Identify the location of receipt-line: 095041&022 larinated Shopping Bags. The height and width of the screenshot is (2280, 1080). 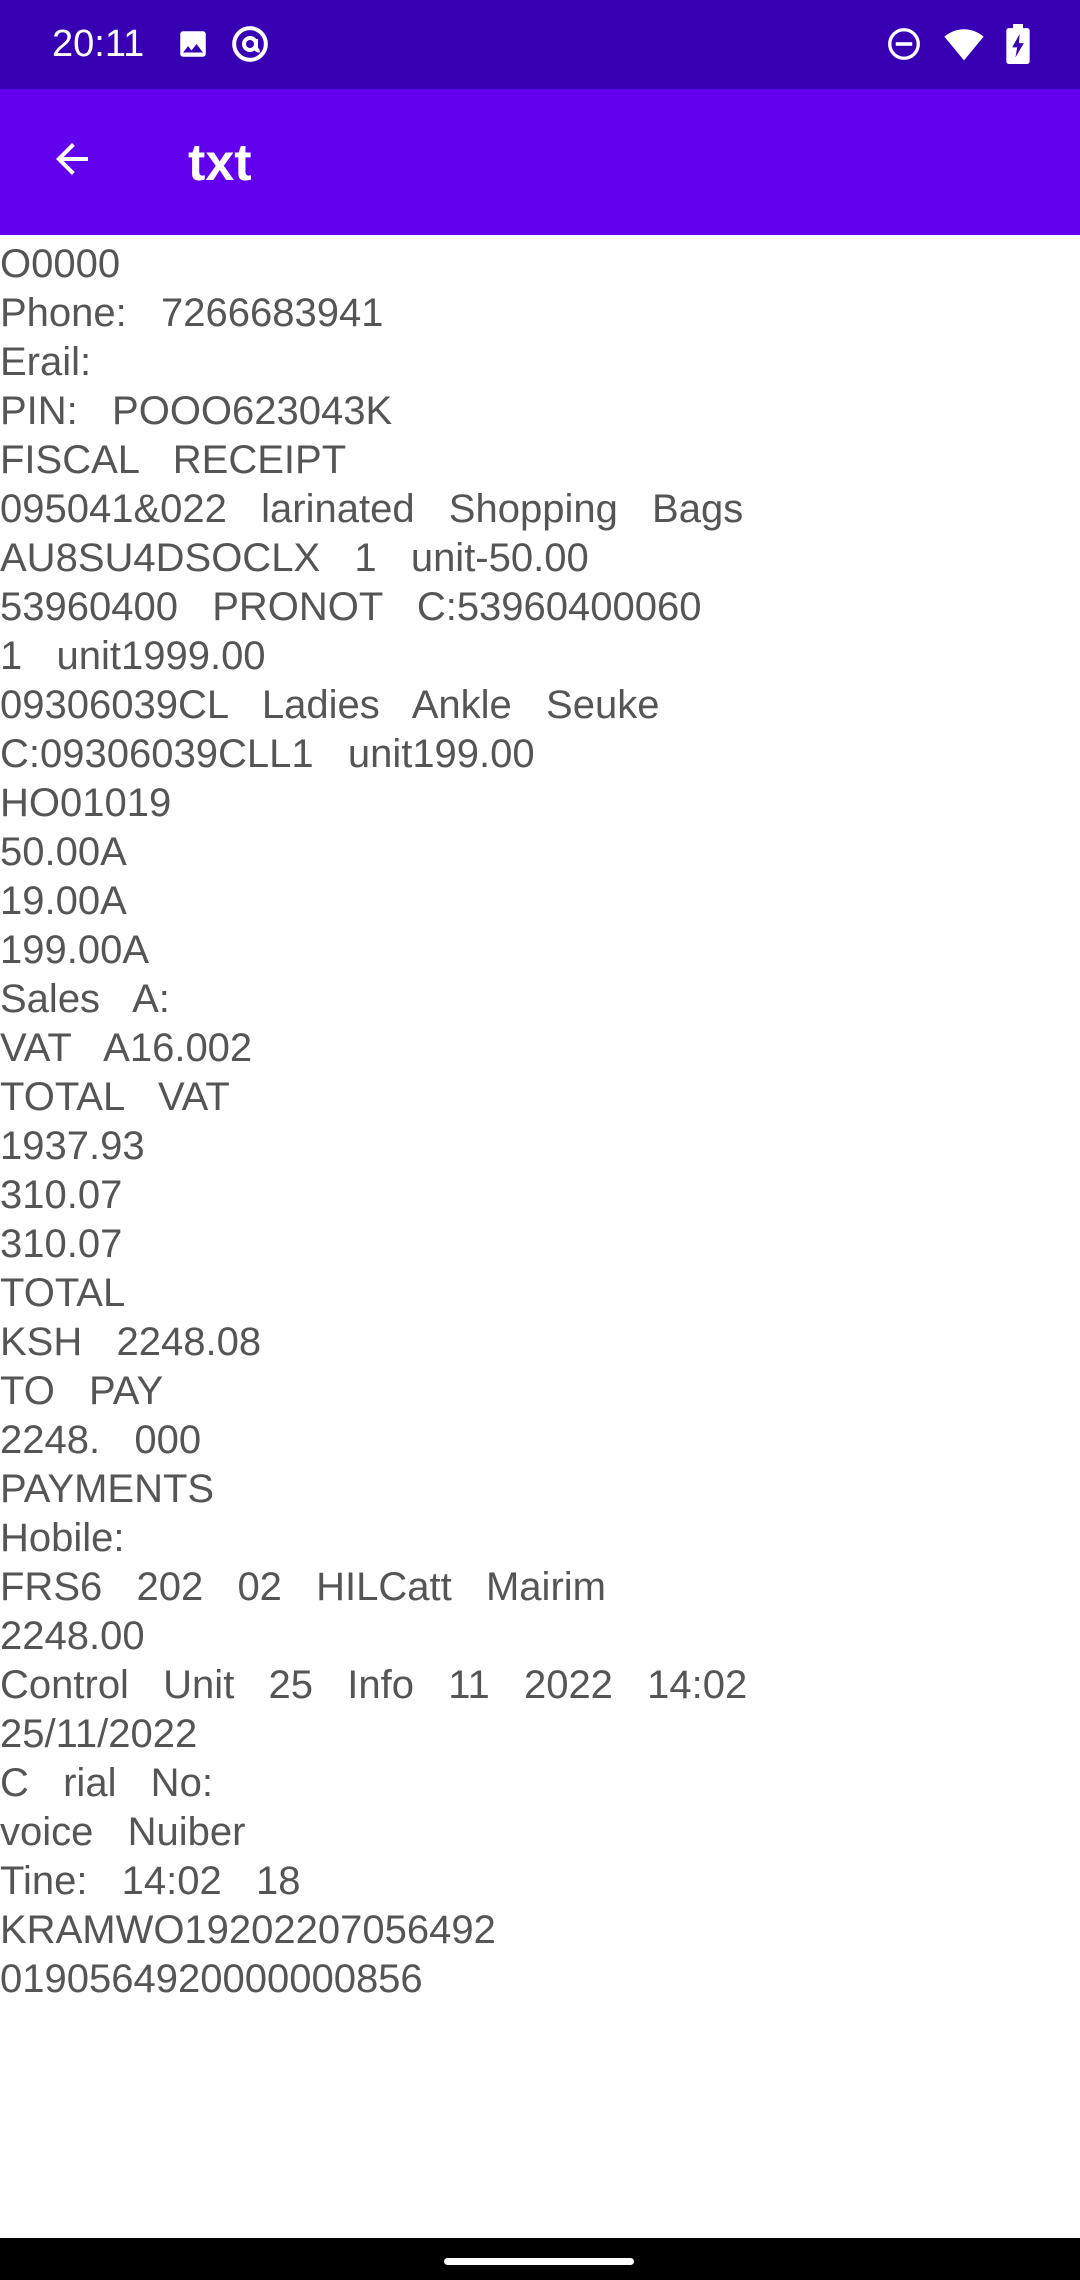
(372, 509).